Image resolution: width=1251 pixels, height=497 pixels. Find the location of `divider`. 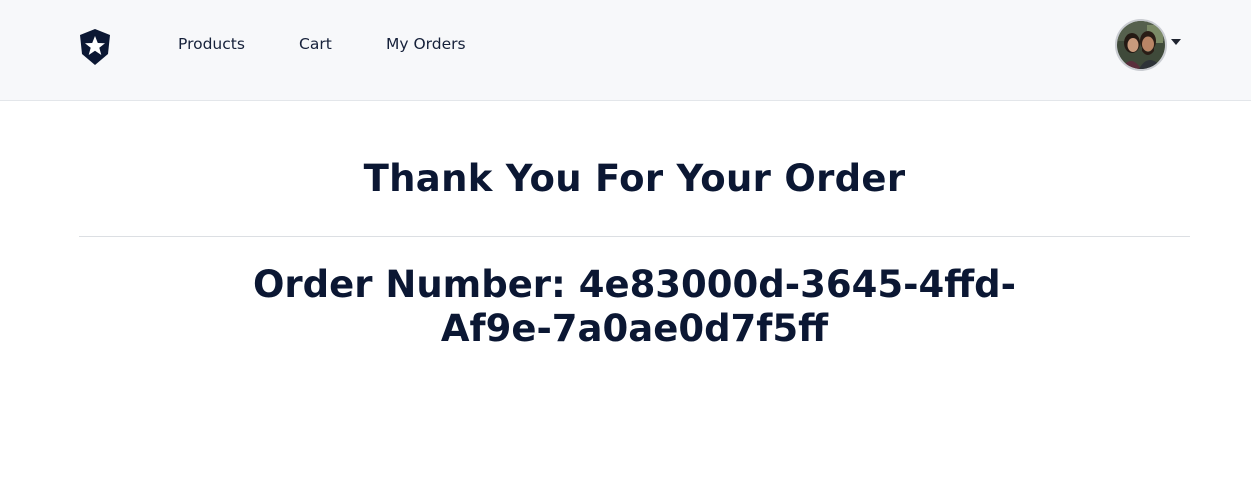

divider is located at coordinates (634, 236).